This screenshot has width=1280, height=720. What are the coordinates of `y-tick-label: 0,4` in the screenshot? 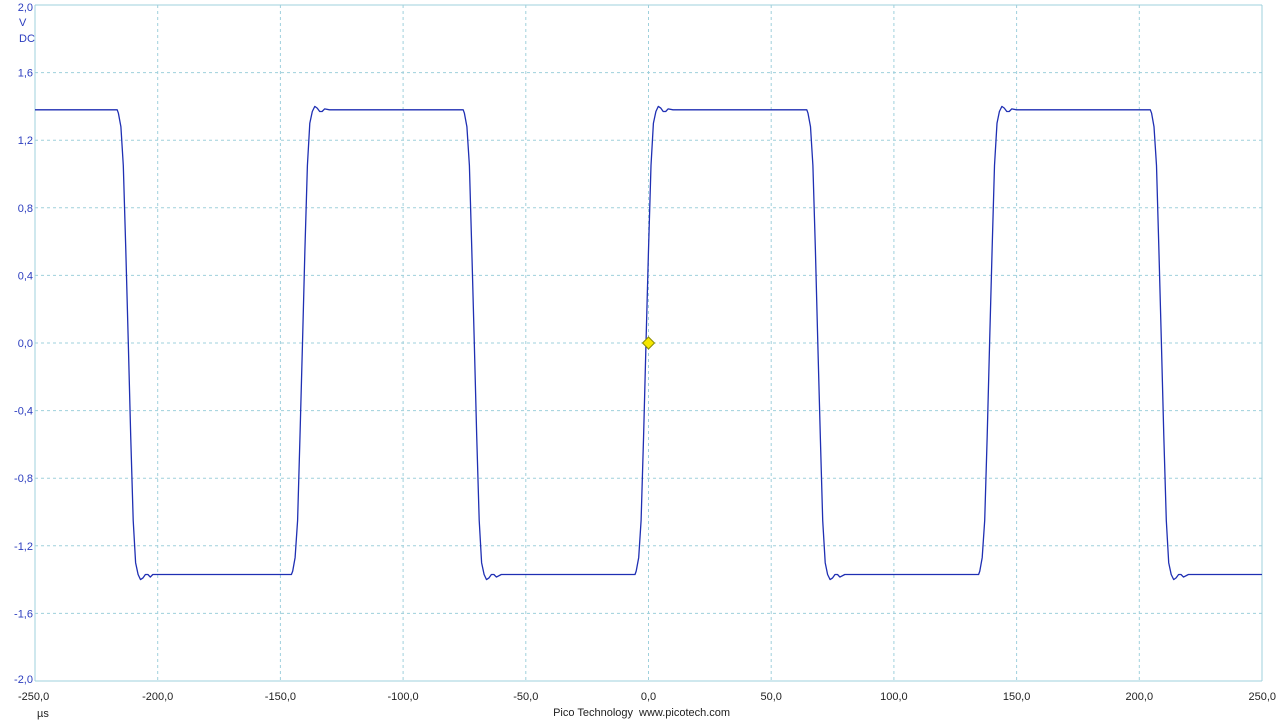 It's located at (25, 276).